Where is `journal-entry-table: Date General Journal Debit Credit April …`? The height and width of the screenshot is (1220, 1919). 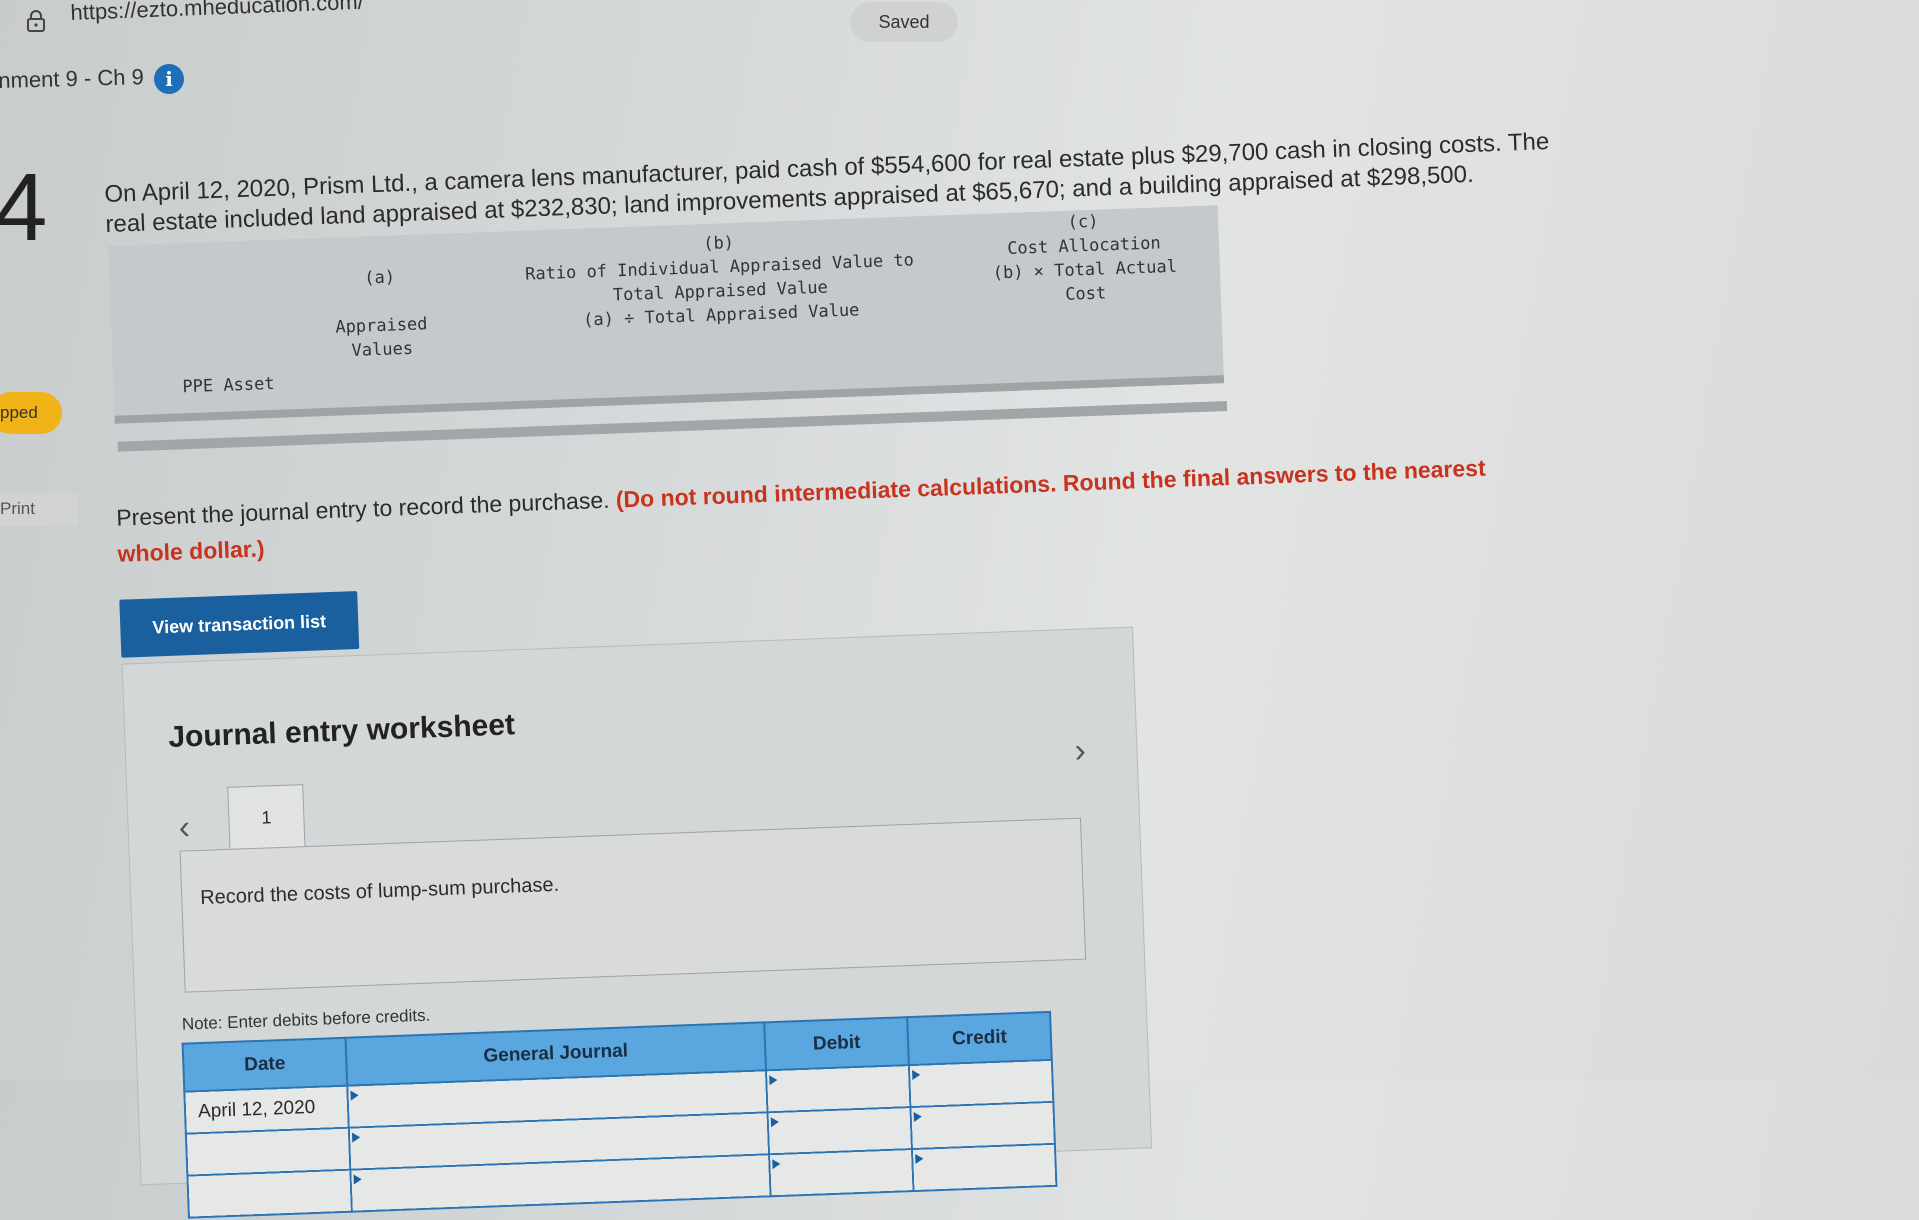
journal-entry-table: Date General Journal Debit Credit April … is located at coordinates (620, 1115).